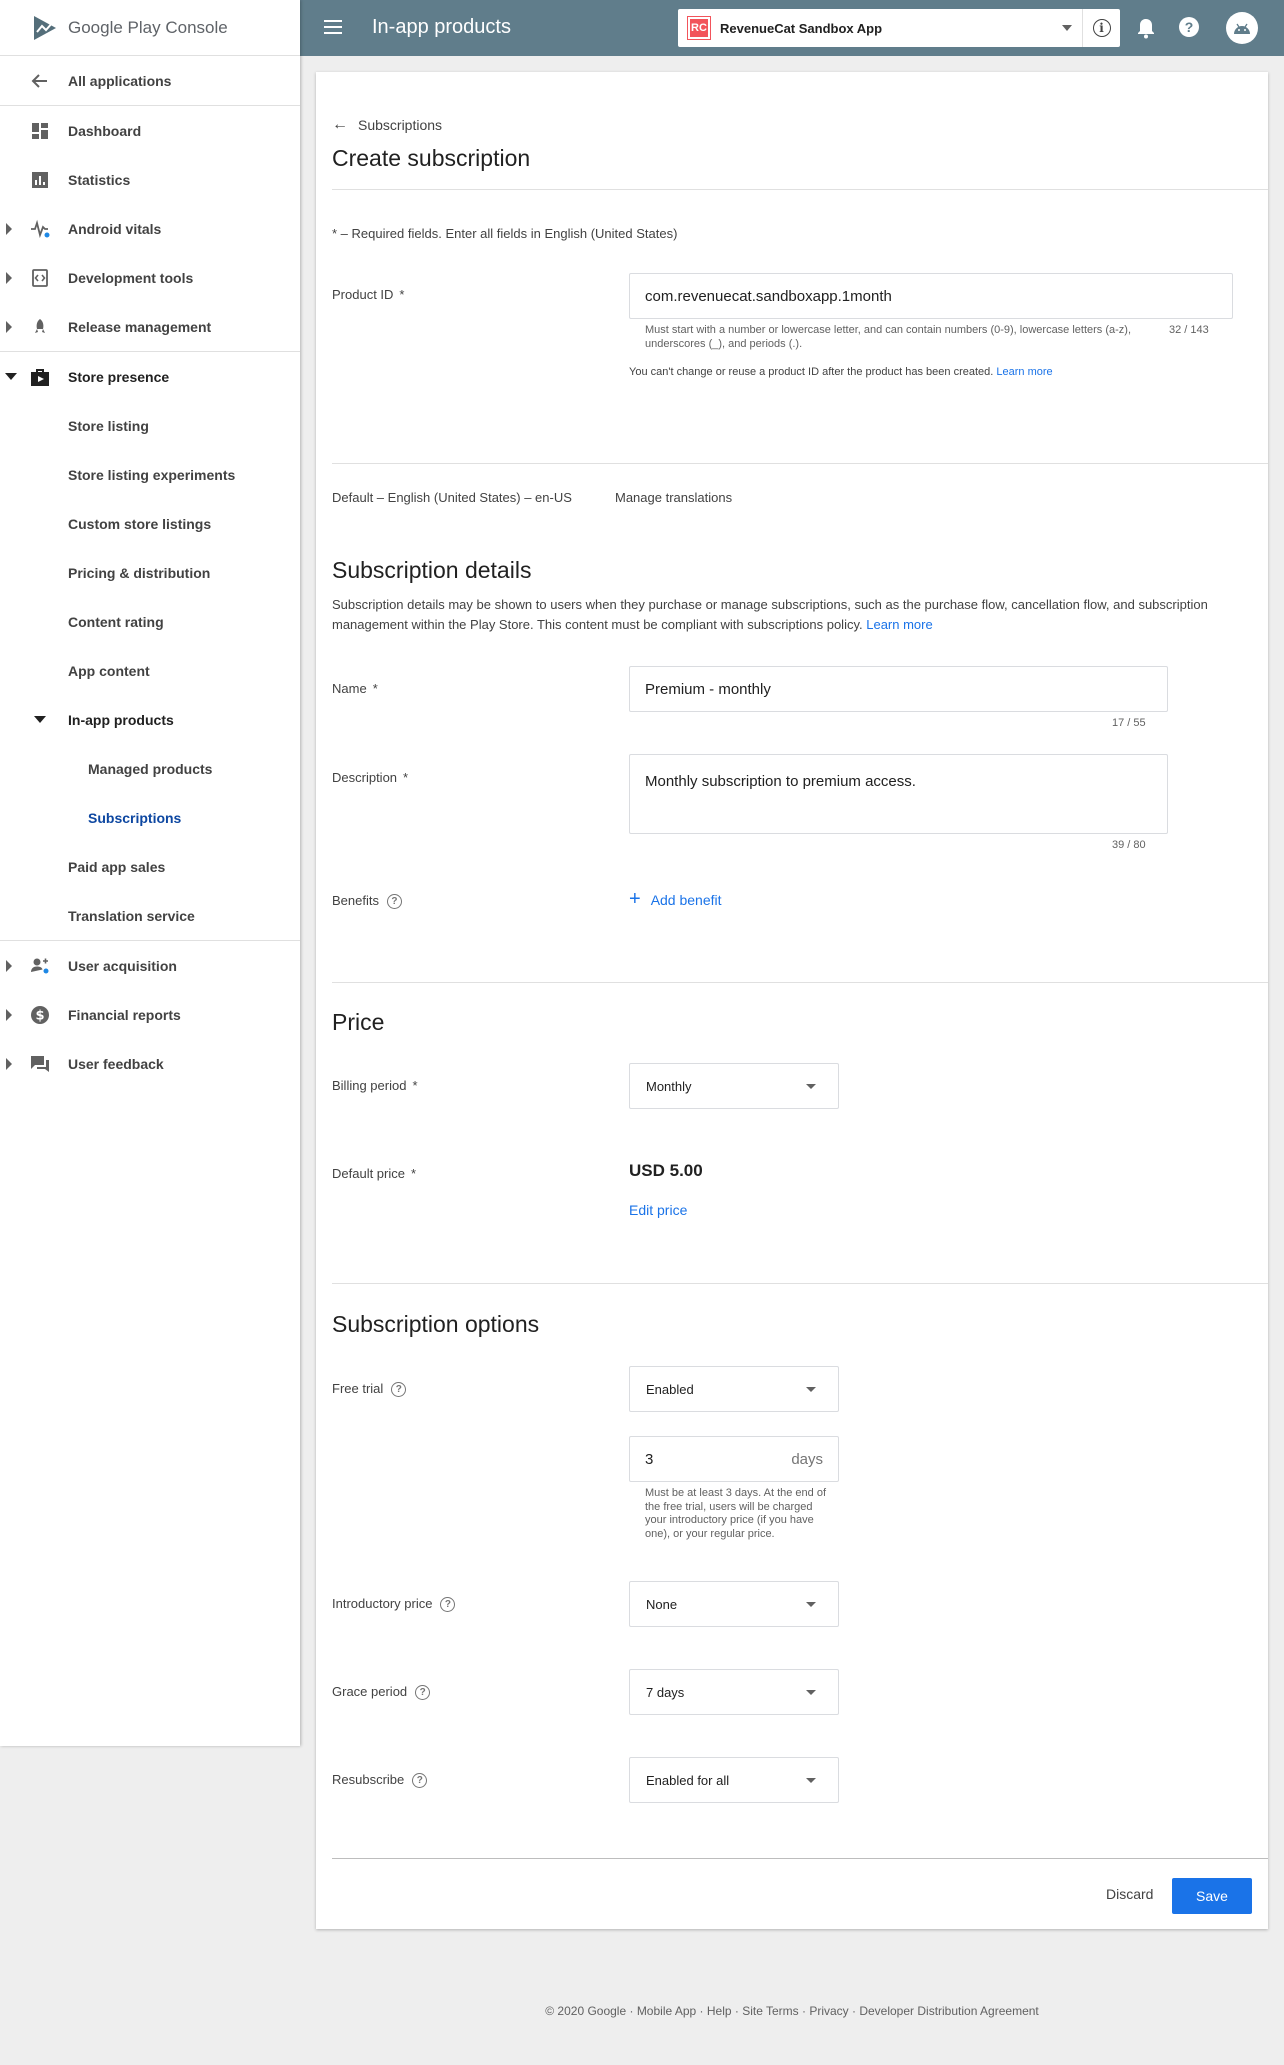 The height and width of the screenshot is (2065, 1284). Describe the element at coordinates (1129, 1894) in the screenshot. I see `discard-button: Discard` at that location.